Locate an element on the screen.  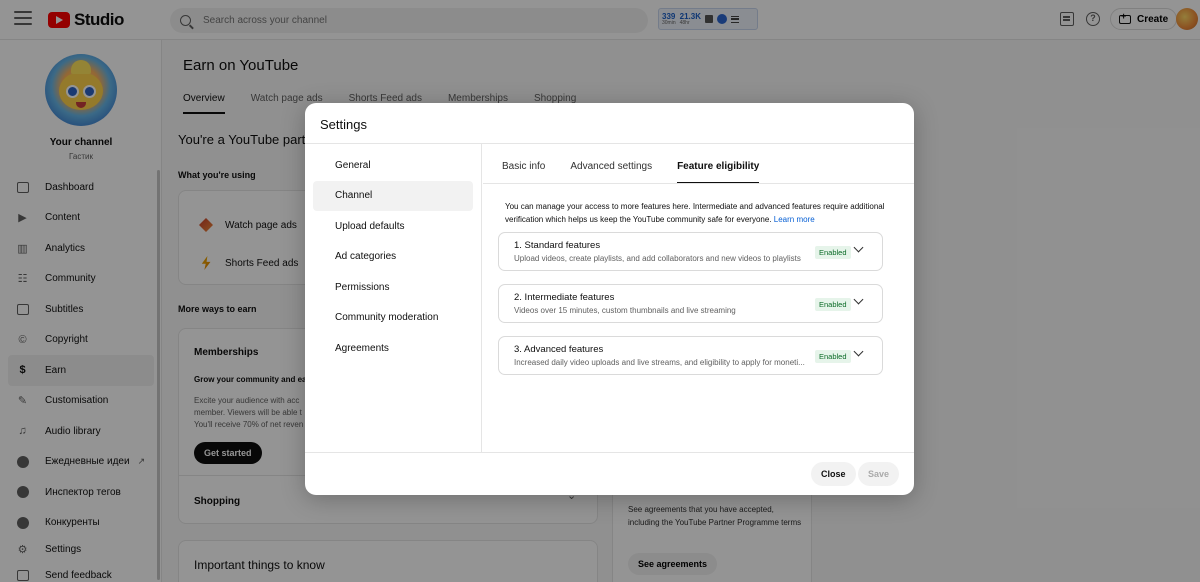
tab-feature-eligibility: Feature eligibility is located at coordinates (718, 172).